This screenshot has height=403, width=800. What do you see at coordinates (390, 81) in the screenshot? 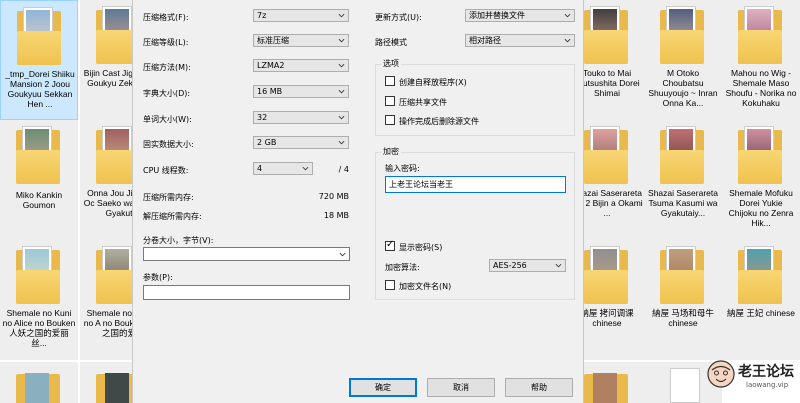
I see `create-sfx-checkbox` at bounding box center [390, 81].